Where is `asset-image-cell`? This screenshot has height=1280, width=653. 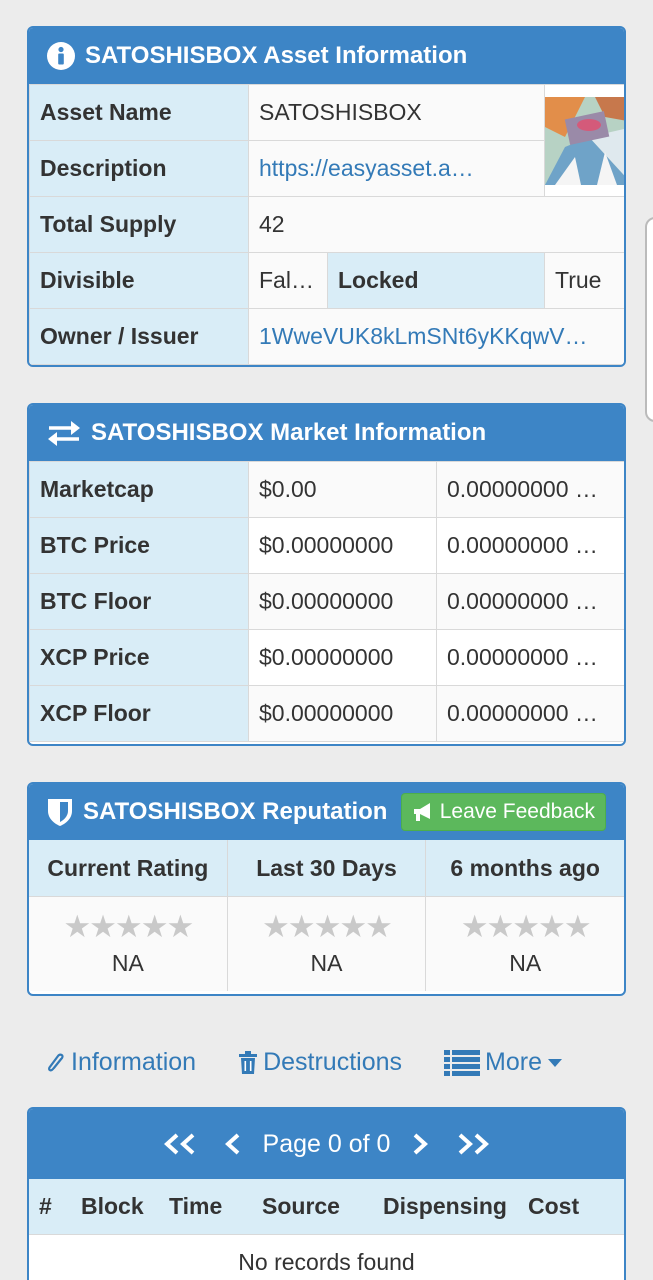
asset-image-cell is located at coordinates (584, 140).